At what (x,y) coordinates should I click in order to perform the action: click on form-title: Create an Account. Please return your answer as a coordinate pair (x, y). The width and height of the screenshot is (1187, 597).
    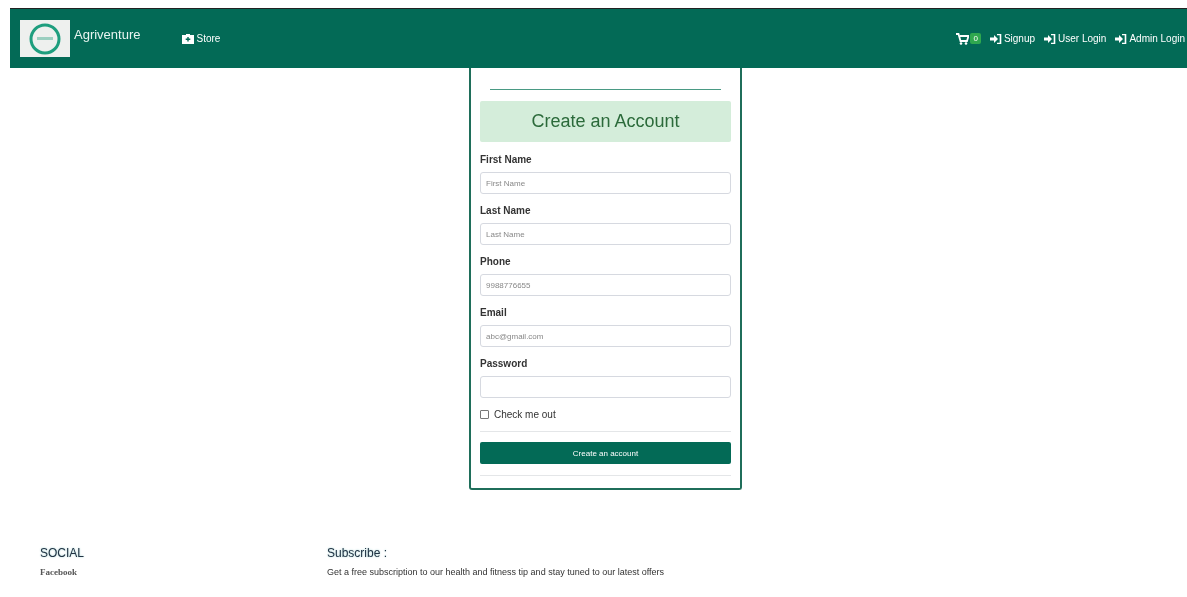
    Looking at the image, I should click on (605, 121).